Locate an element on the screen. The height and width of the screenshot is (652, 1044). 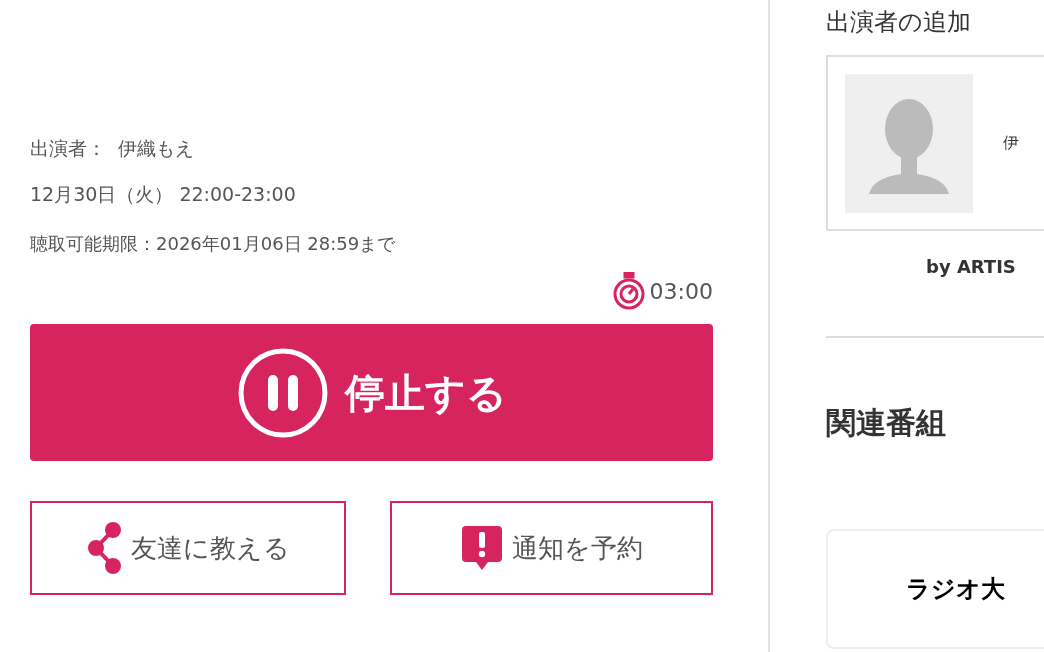
share-button: 友達に教える is located at coordinates (188, 548).